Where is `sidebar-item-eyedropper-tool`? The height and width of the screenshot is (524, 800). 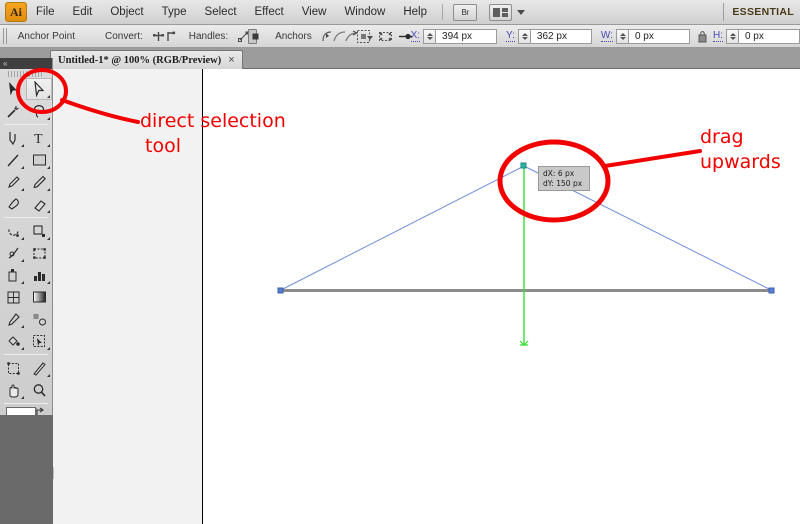 sidebar-item-eyedropper-tool is located at coordinates (13, 319).